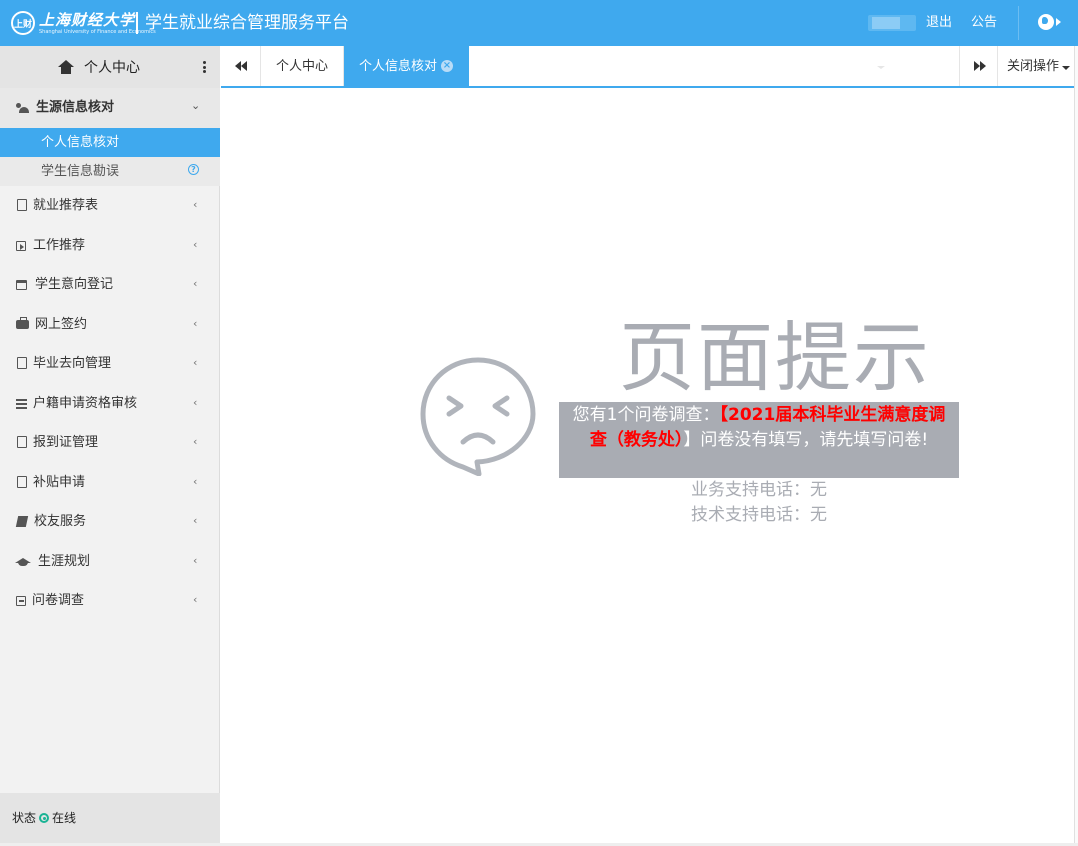 The width and height of the screenshot is (1078, 846). Describe the element at coordinates (21, 601) in the screenshot. I see `minus-square-icon` at that location.